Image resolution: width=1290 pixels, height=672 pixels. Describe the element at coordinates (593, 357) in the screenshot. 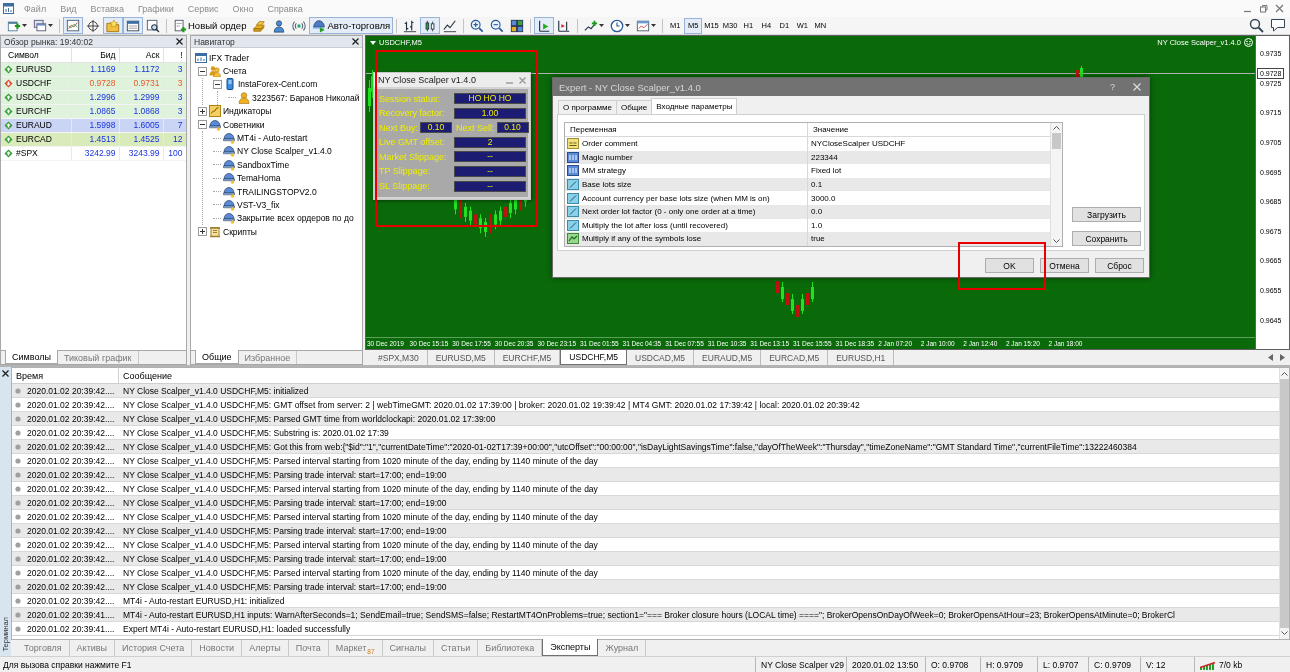

I see `chart-tab: USDCHF,M5` at that location.